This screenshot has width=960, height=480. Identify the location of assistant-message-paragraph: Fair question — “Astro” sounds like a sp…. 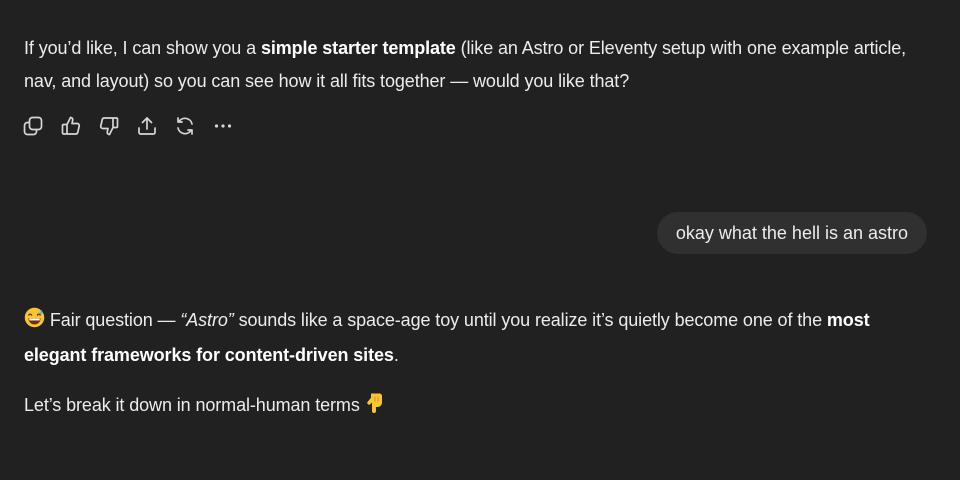
(474, 338).